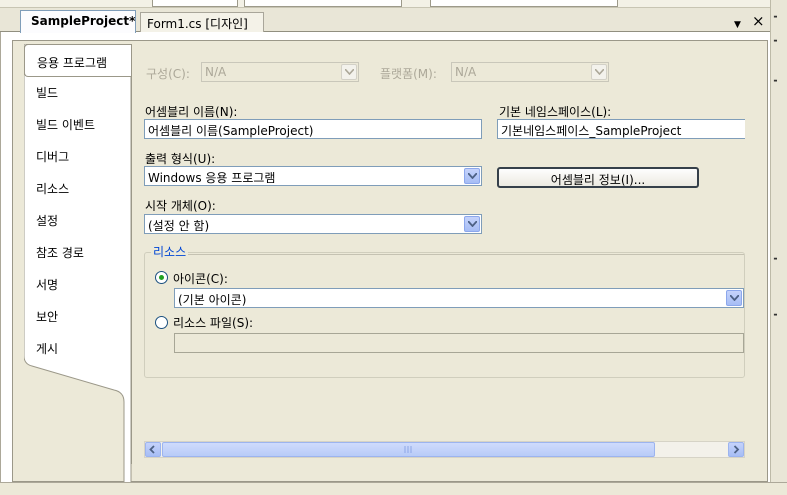 This screenshot has height=495, width=787. I want to click on scroll-left-button, so click(153, 449).